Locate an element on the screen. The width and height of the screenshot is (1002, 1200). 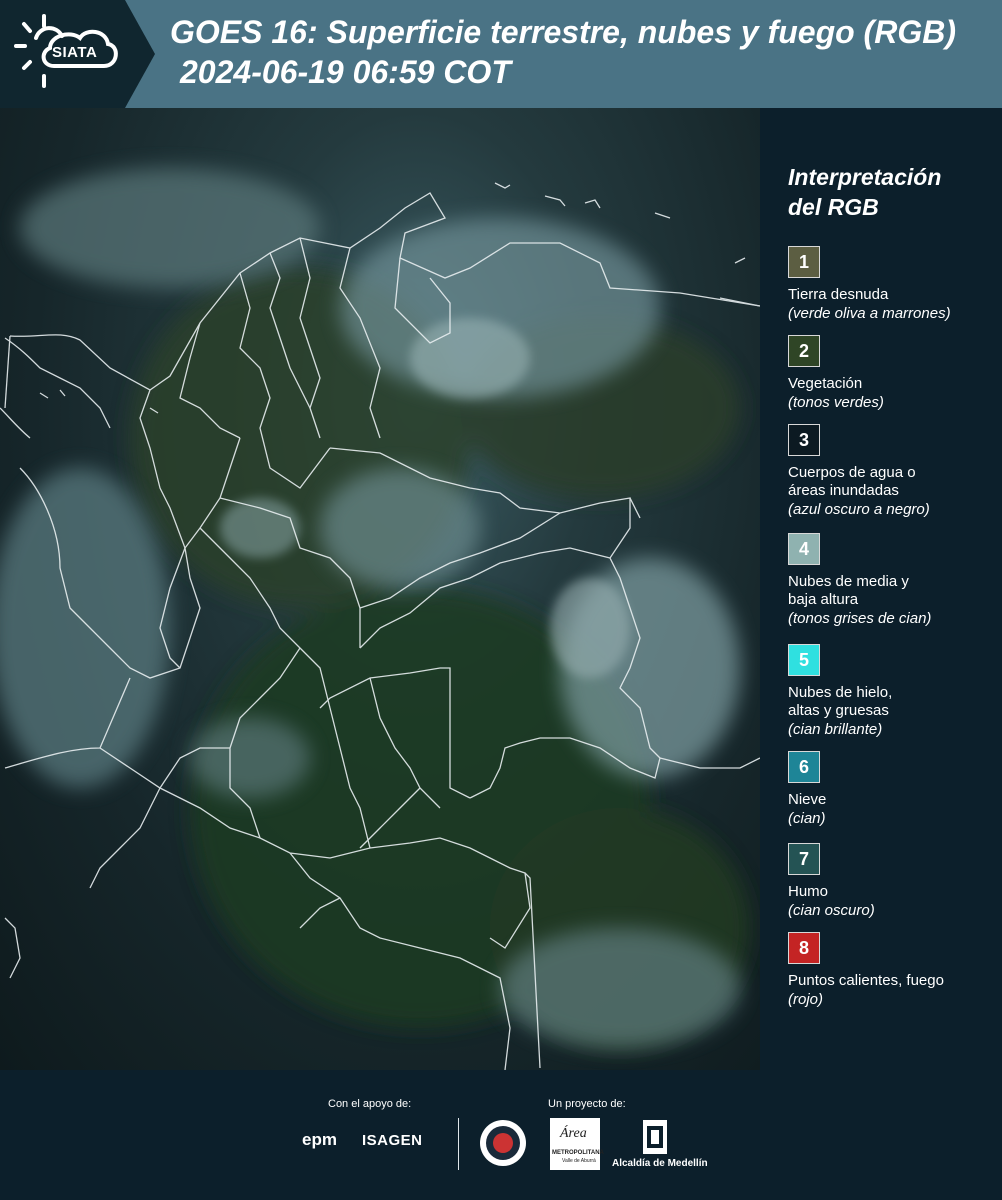
legend-label: Nubes de hielo, is located at coordinates (840, 692).